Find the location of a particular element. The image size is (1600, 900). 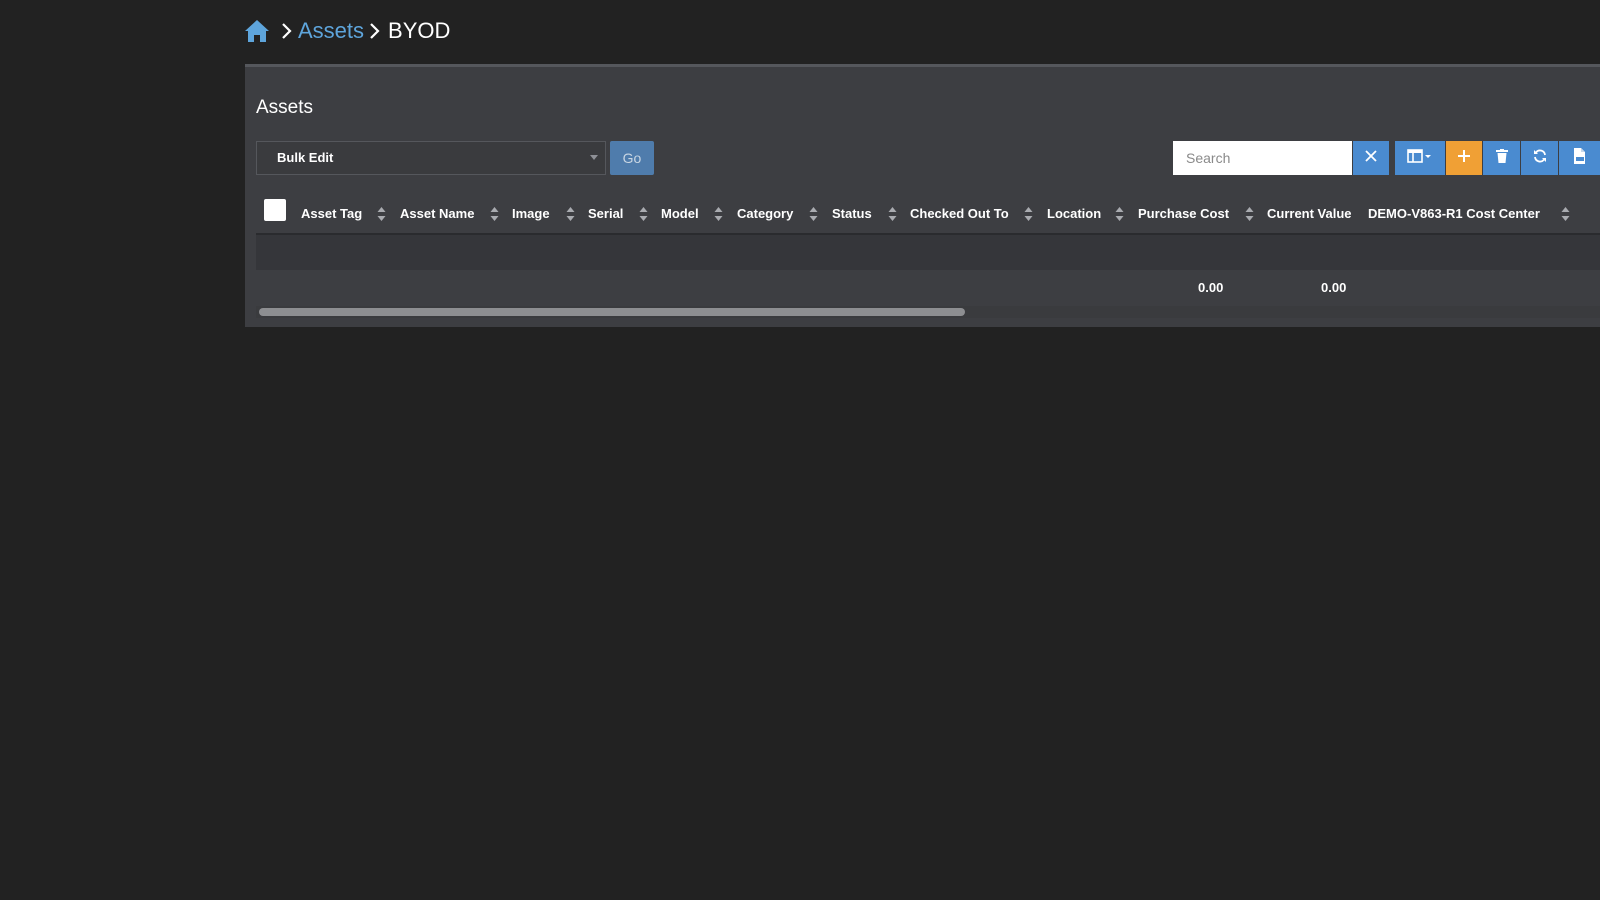

export-button is located at coordinates (1579, 158).